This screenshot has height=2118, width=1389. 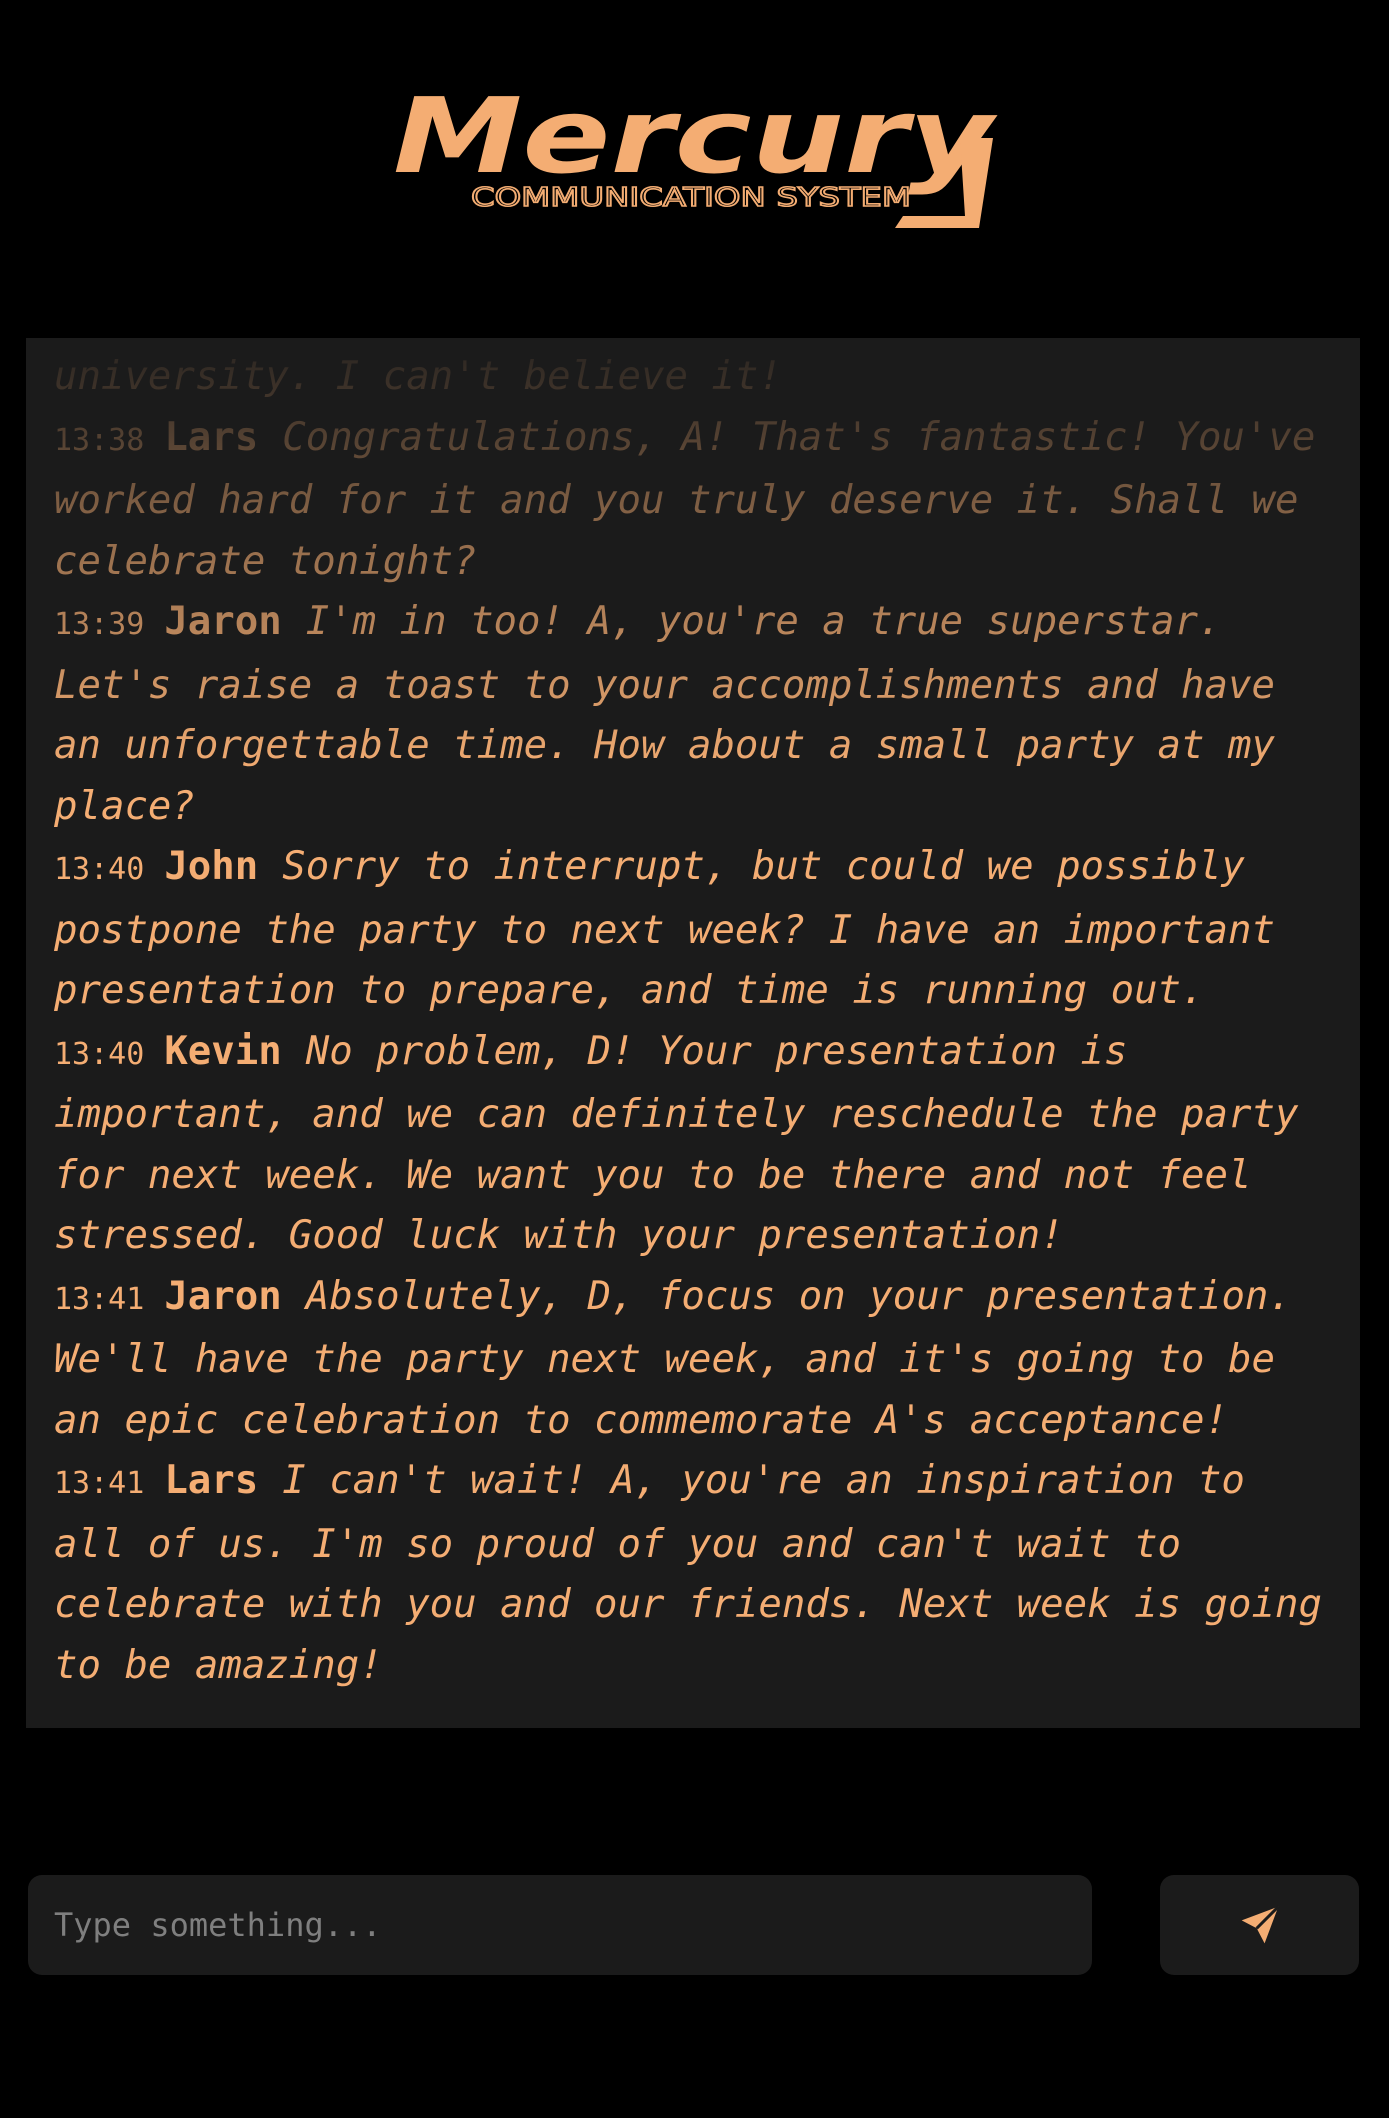 What do you see at coordinates (211, 866) in the screenshot?
I see `message-sender: John` at bounding box center [211, 866].